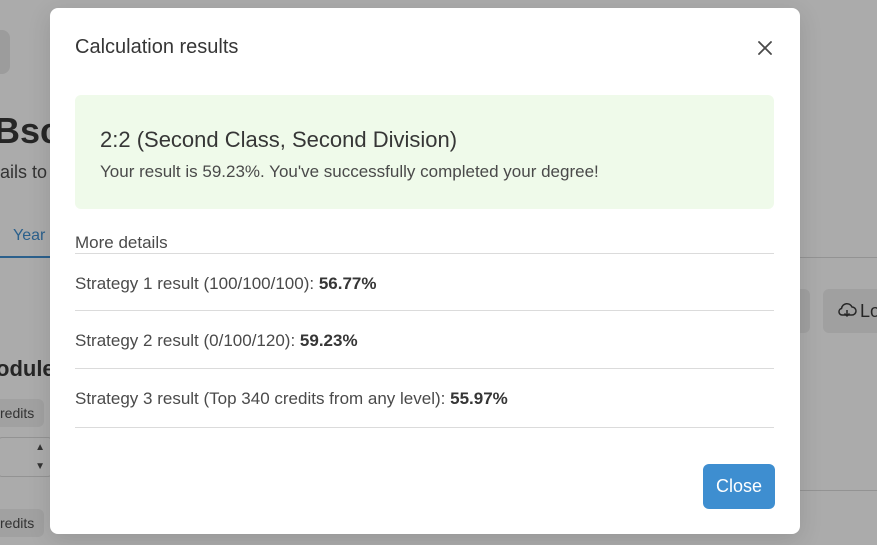 This screenshot has height=545, width=877. What do you see at coordinates (424, 282) in the screenshot?
I see `strategy-row: Strategy 1 result (100/100/100): 56.77%` at bounding box center [424, 282].